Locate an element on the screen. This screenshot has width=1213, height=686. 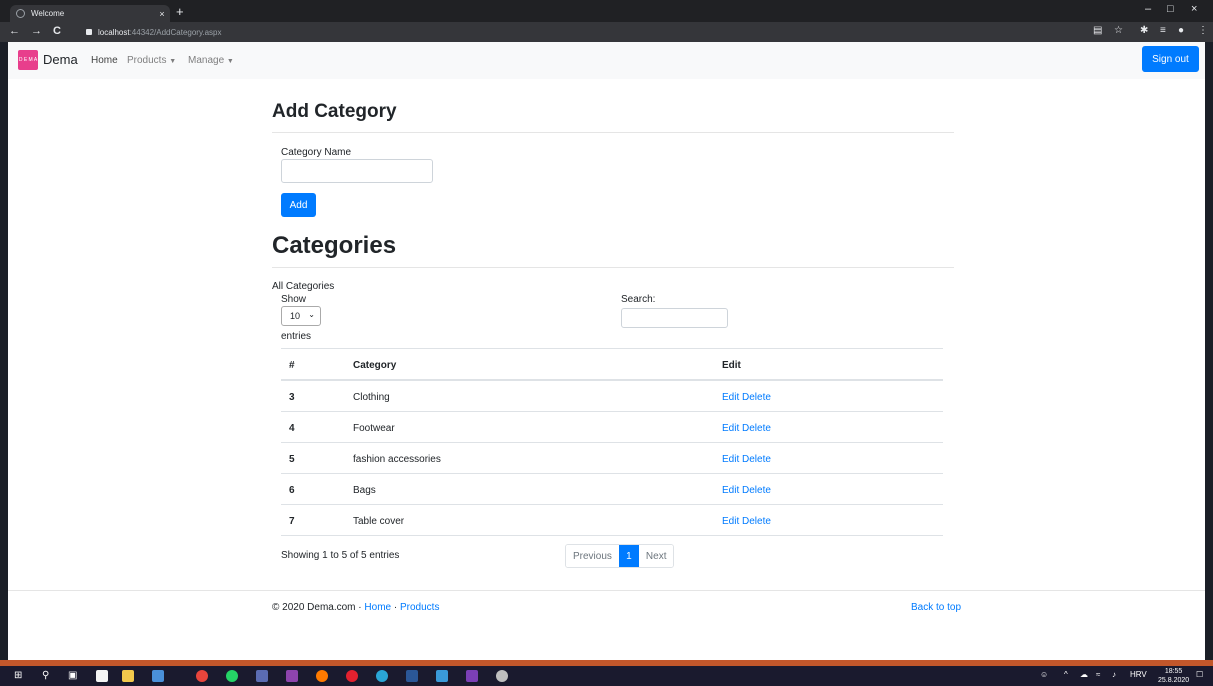
new-tab-button: + is located at coordinates (180, 12).